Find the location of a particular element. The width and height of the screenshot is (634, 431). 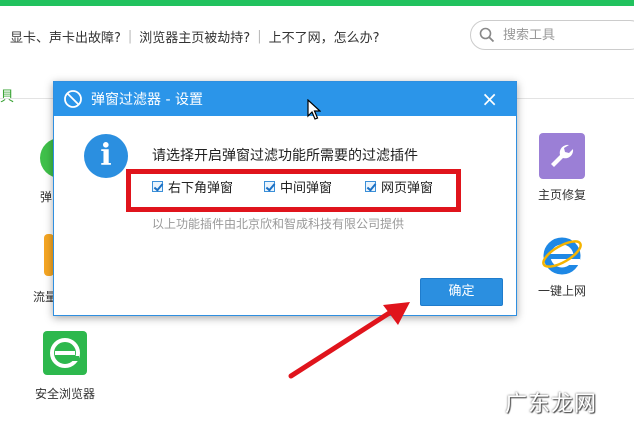

wrench-icon is located at coordinates (562, 156).